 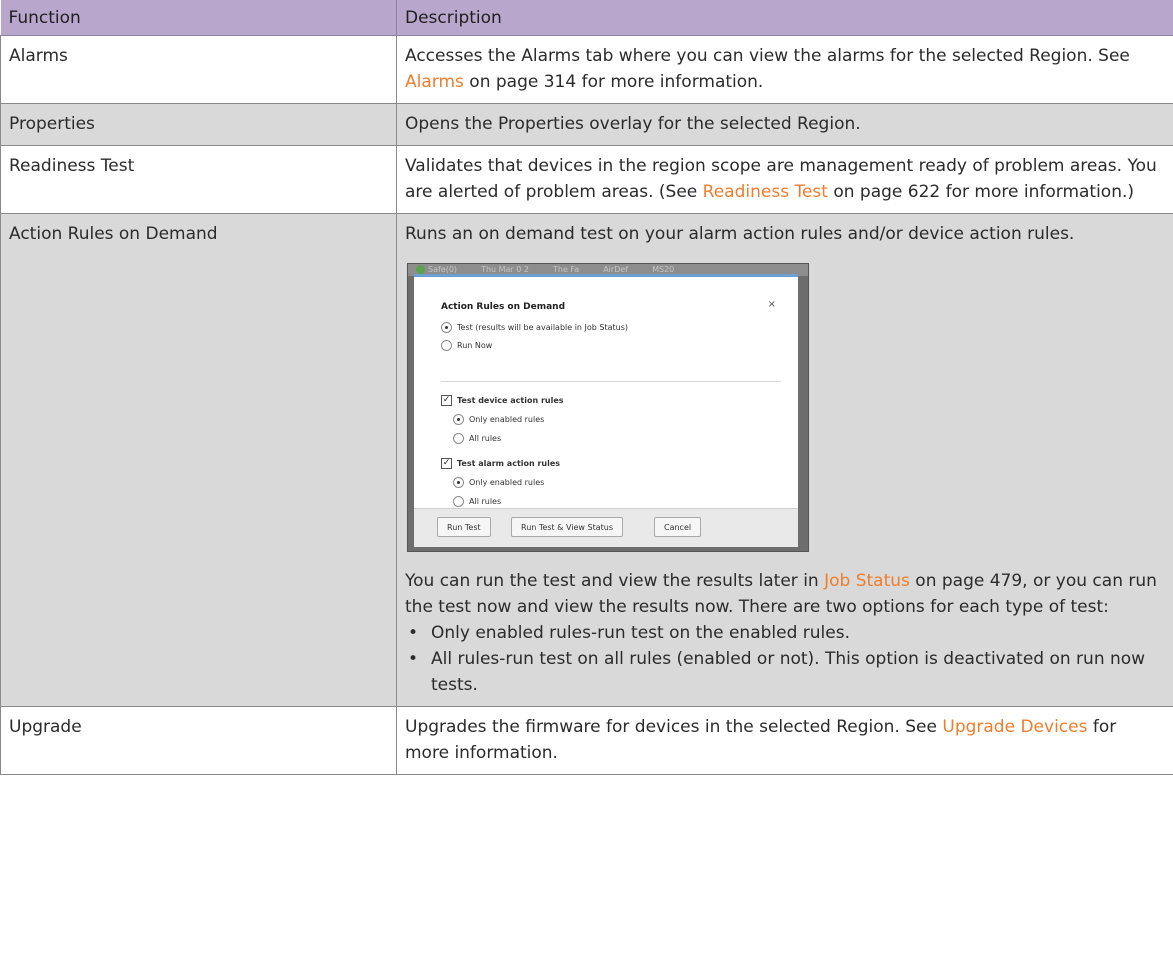 I want to click on status-icon, so click(x=420, y=269).